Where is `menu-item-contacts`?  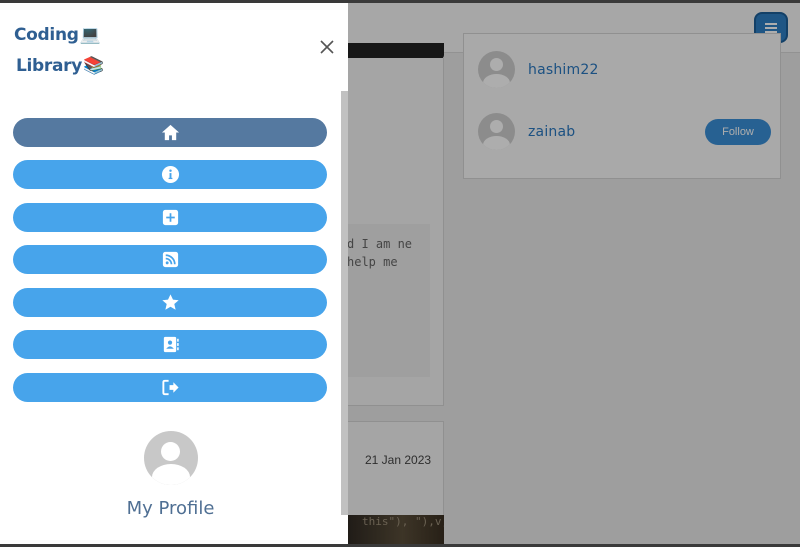 menu-item-contacts is located at coordinates (170, 344).